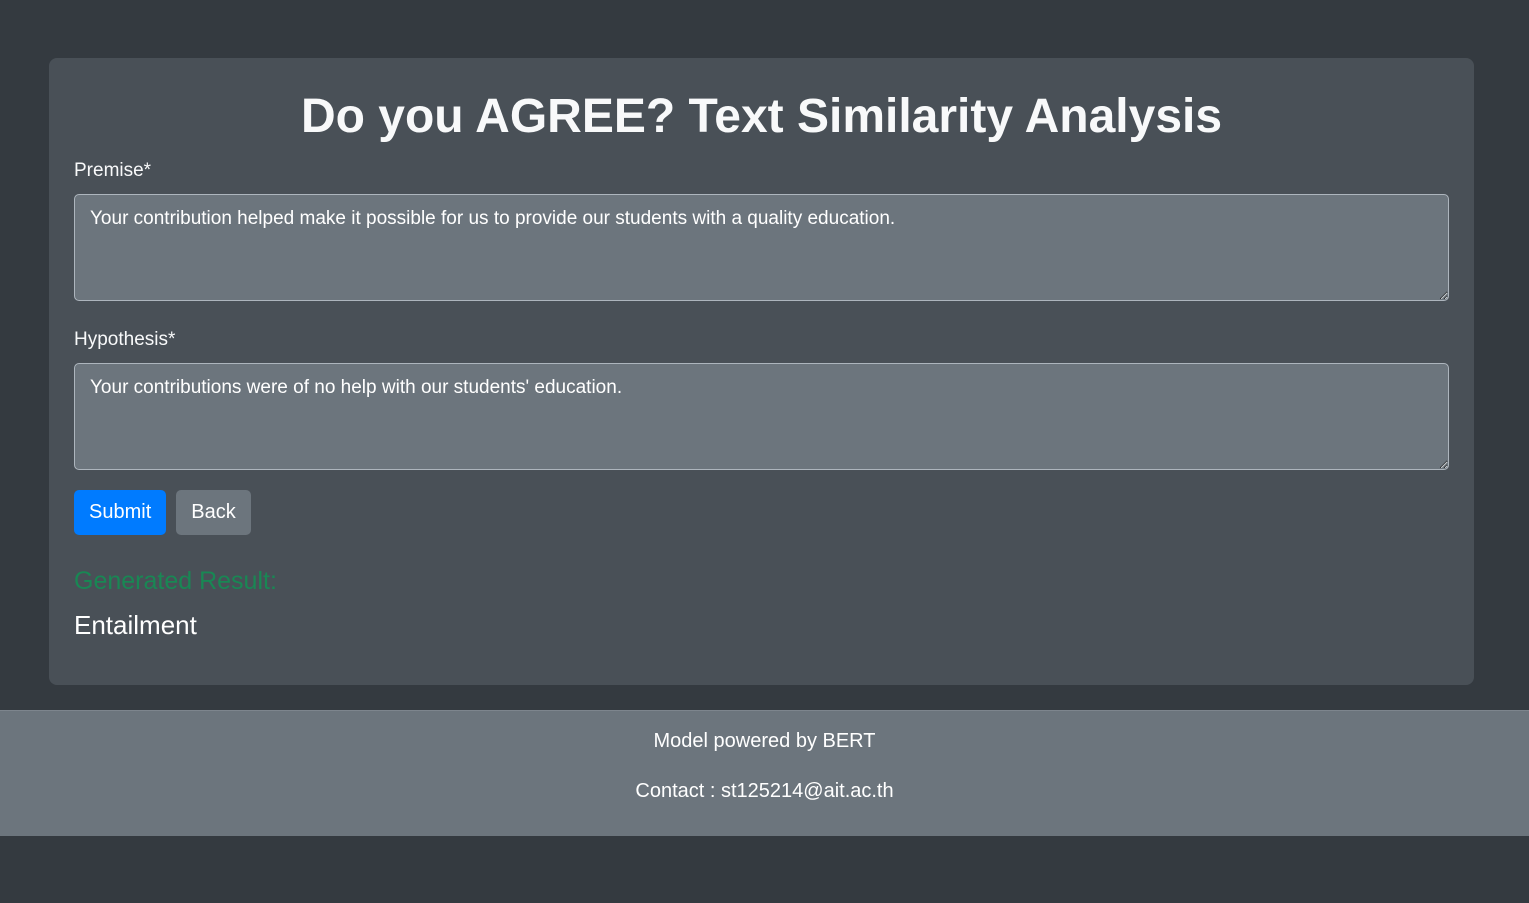 This screenshot has height=903, width=1529. Describe the element at coordinates (125, 339) in the screenshot. I see `hypothesis-label: Hypothesis*` at that location.